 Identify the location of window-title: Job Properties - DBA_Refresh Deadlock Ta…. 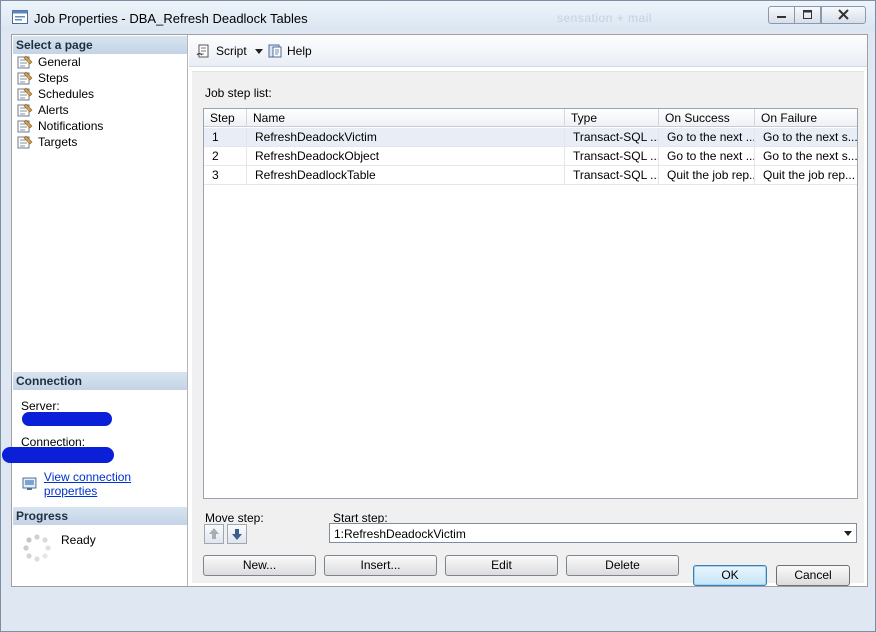
(171, 18).